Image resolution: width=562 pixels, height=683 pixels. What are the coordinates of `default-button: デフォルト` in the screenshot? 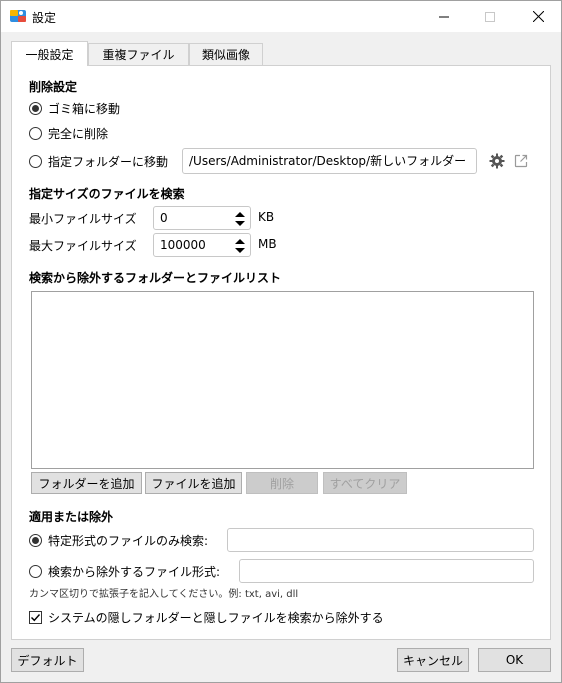 It's located at (47, 660).